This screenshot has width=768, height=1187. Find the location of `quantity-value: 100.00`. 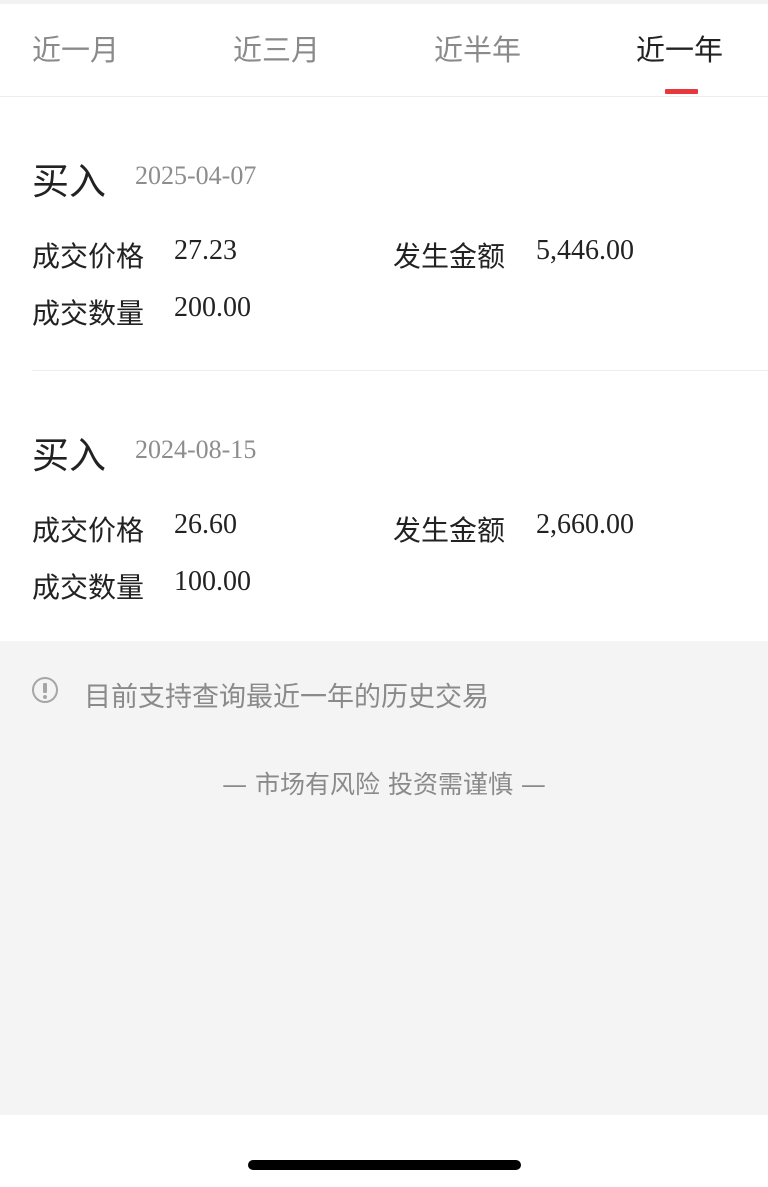

quantity-value: 100.00 is located at coordinates (212, 581).